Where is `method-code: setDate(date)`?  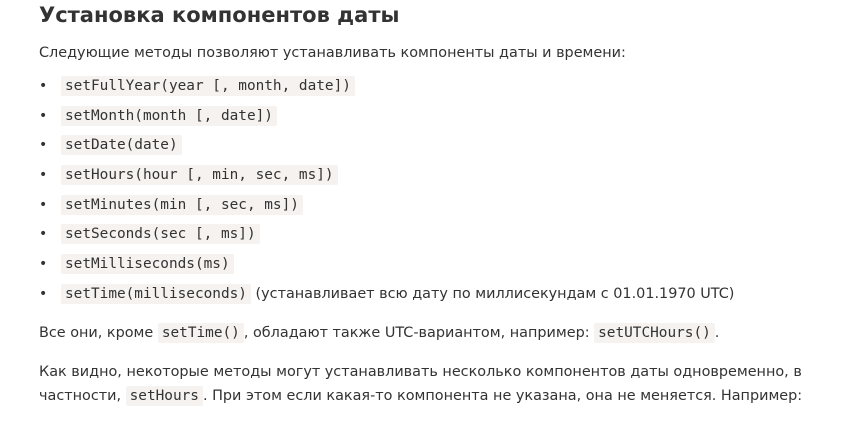 method-code: setDate(date) is located at coordinates (121, 145).